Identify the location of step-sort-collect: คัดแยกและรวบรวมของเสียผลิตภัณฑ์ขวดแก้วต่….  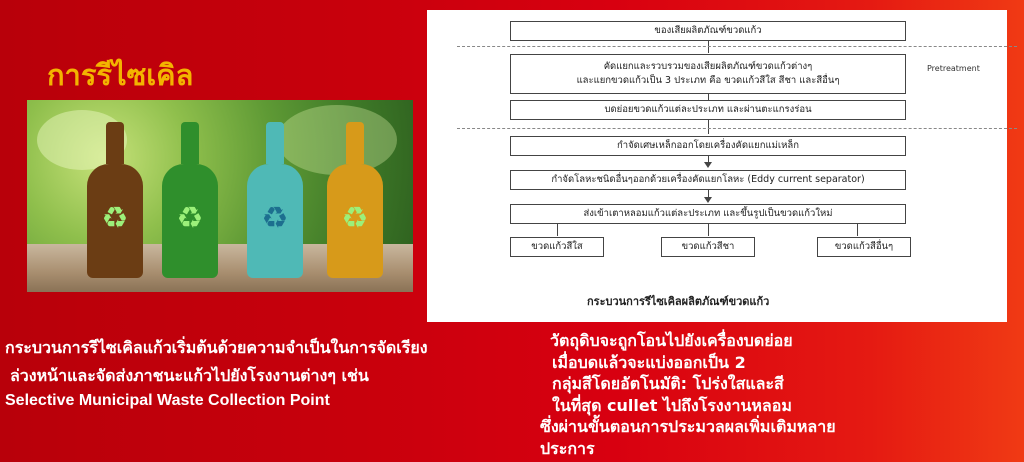
(708, 74).